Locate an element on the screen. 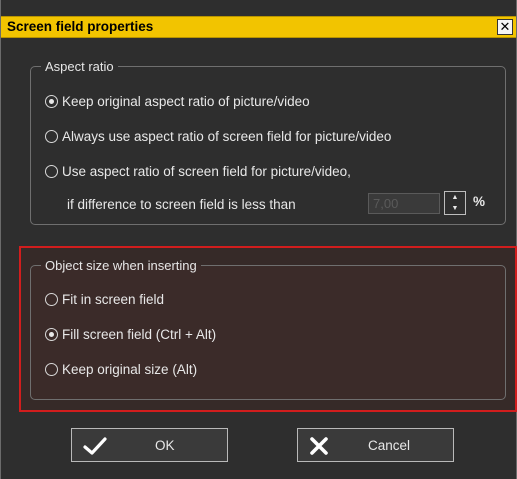 The height and width of the screenshot is (479, 517). close-icon: ✕ is located at coordinates (505, 26).